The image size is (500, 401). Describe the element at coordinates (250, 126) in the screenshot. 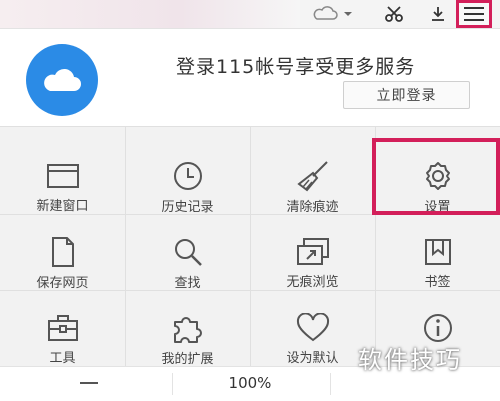

I see `grid-divider` at that location.